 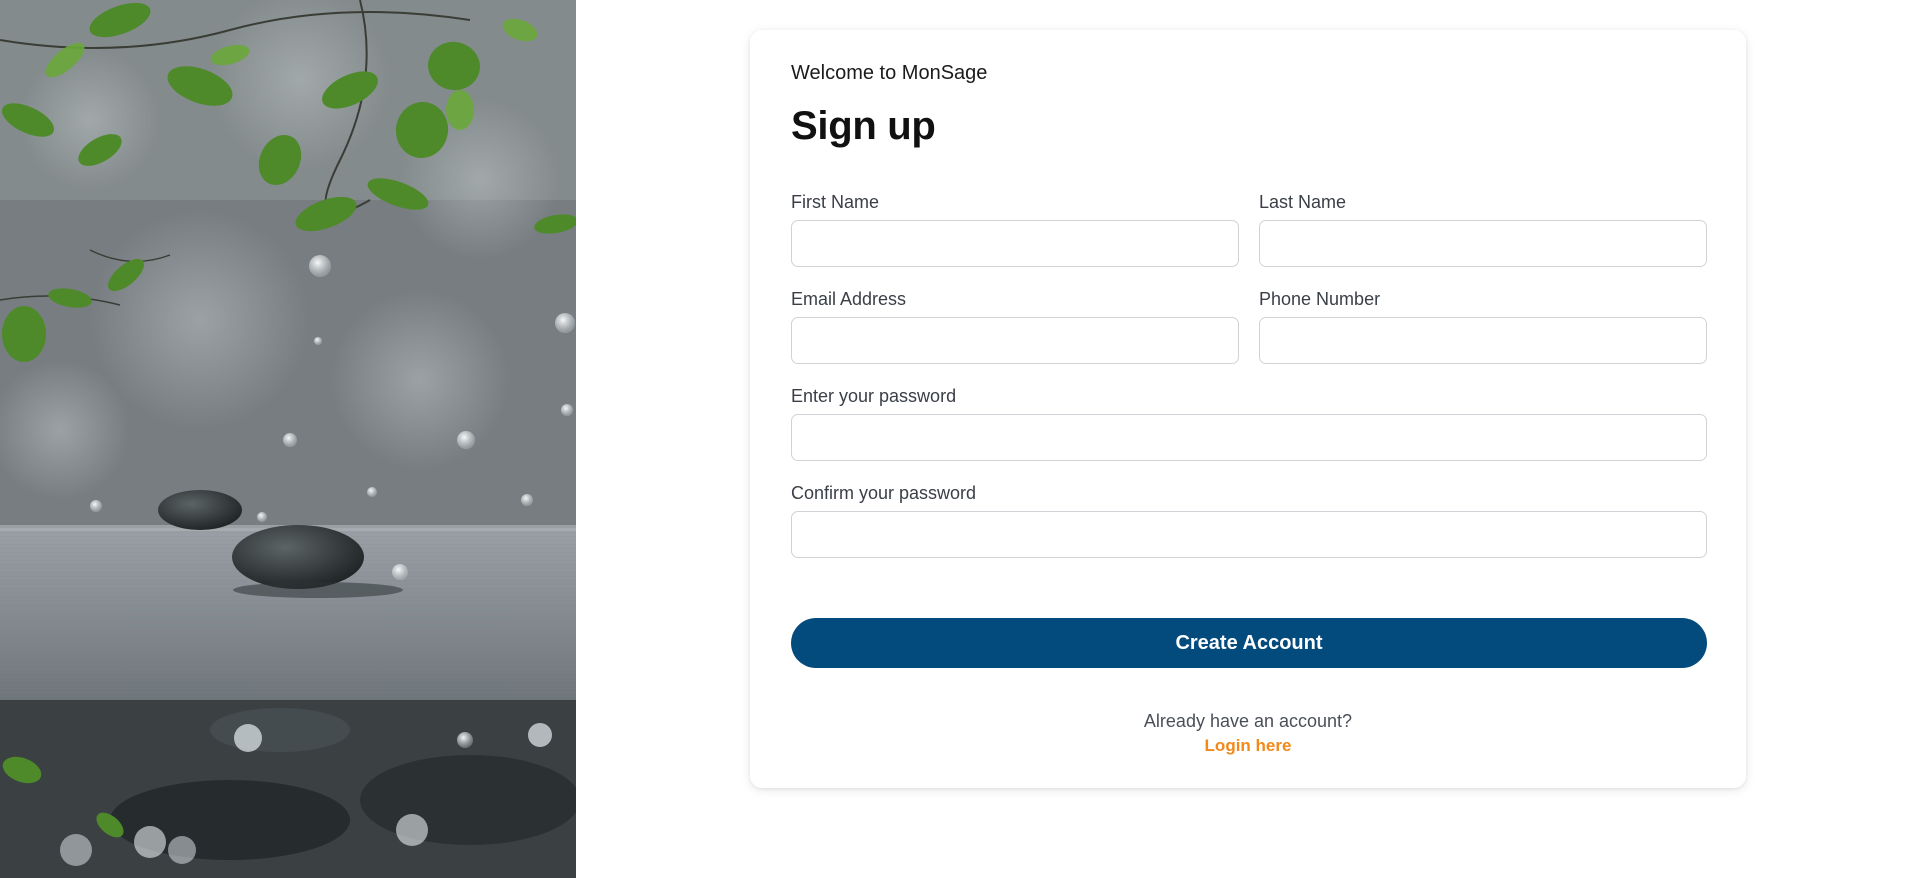 I want to click on already-have-account-text: Already have an account?, so click(x=1248, y=721).